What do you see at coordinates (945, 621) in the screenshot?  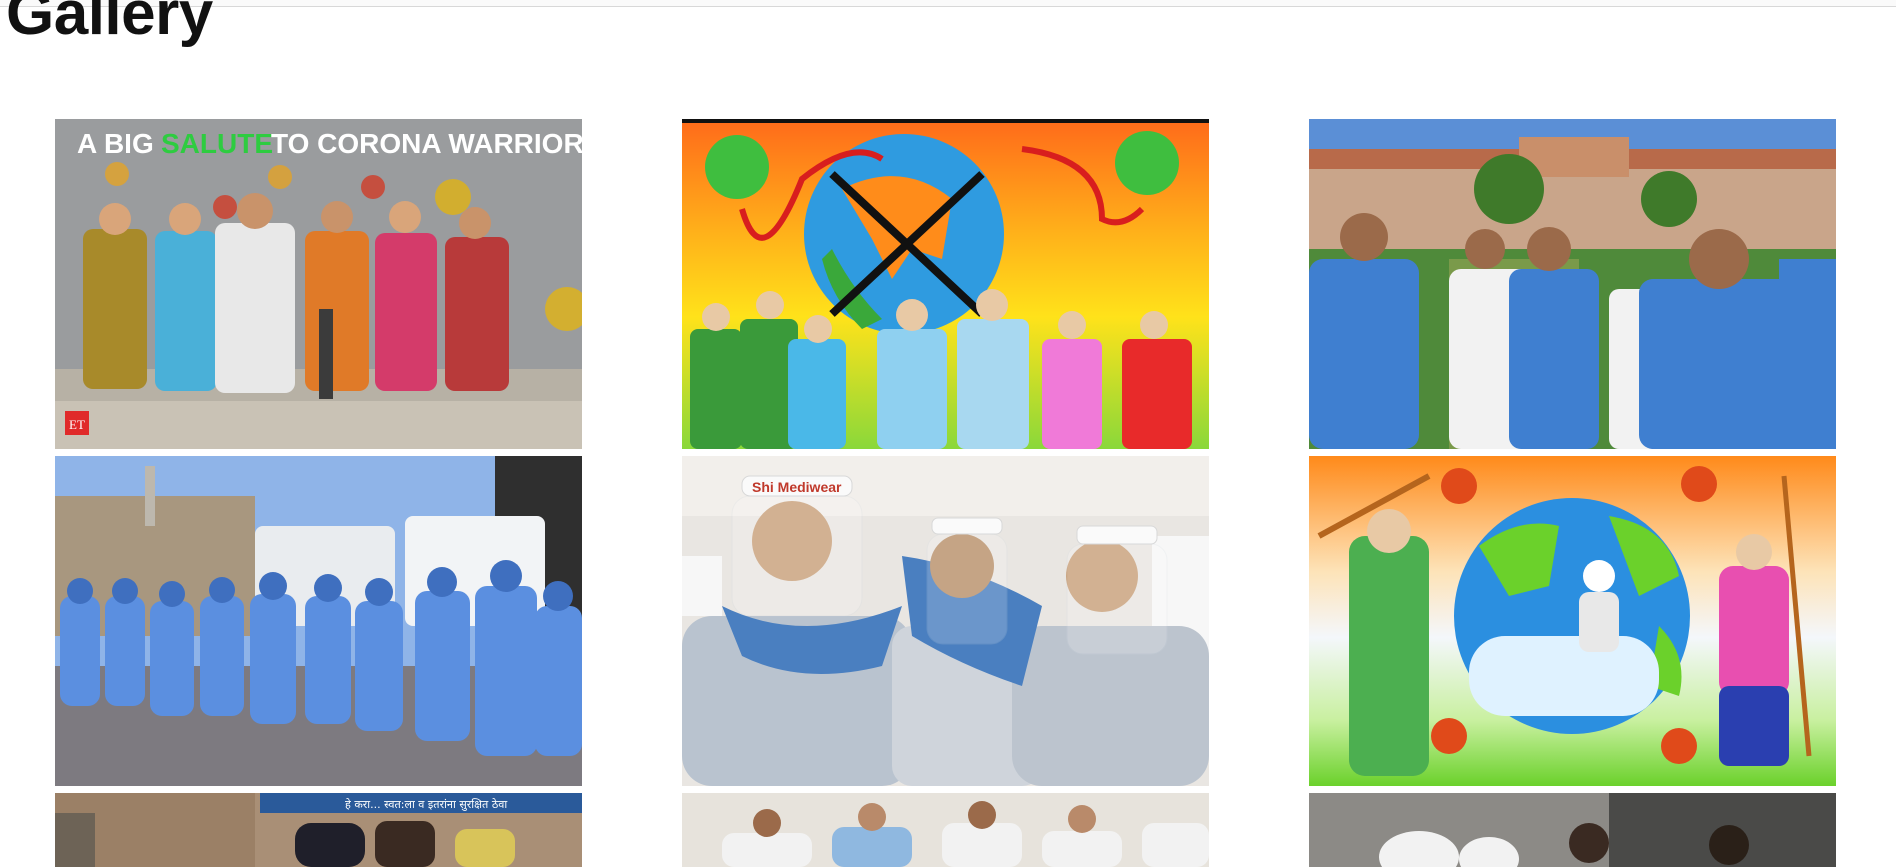 I see `gallery-image-face-shields: Shi Mediwear` at bounding box center [945, 621].